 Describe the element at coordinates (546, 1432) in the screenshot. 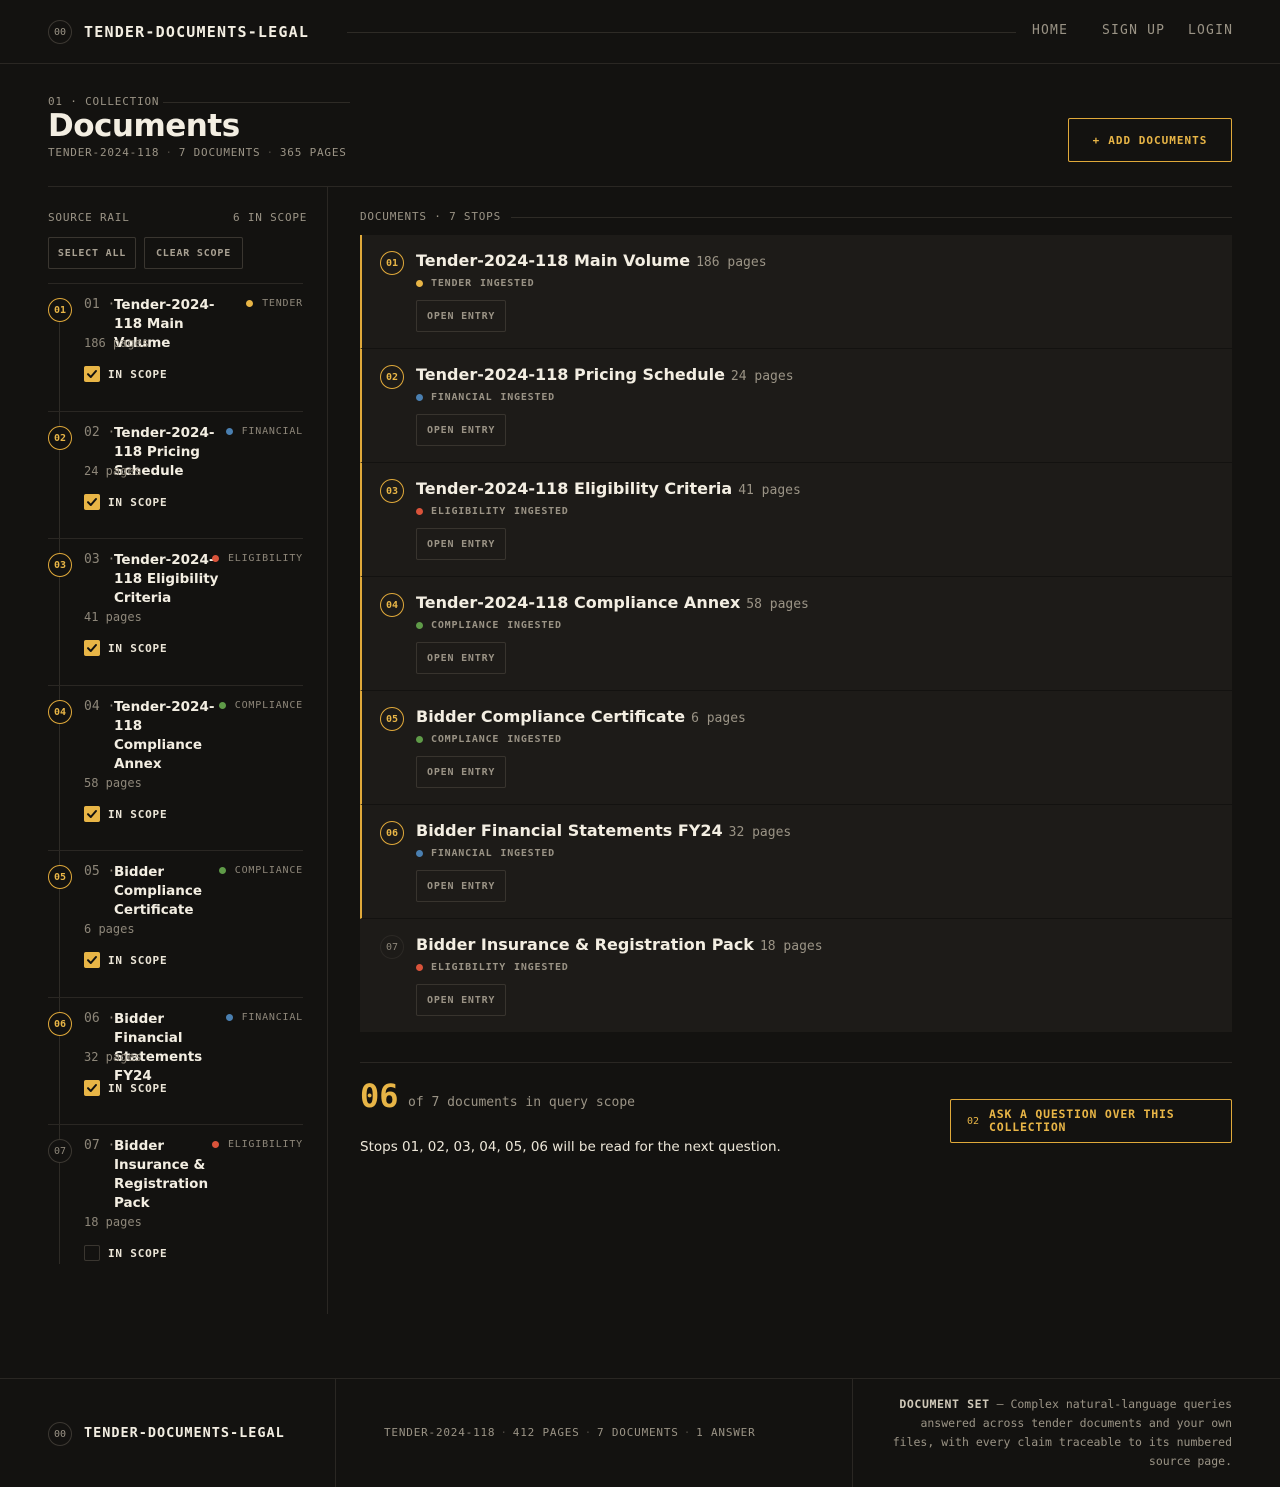

I see `footer-pages: 412 PAGES` at that location.